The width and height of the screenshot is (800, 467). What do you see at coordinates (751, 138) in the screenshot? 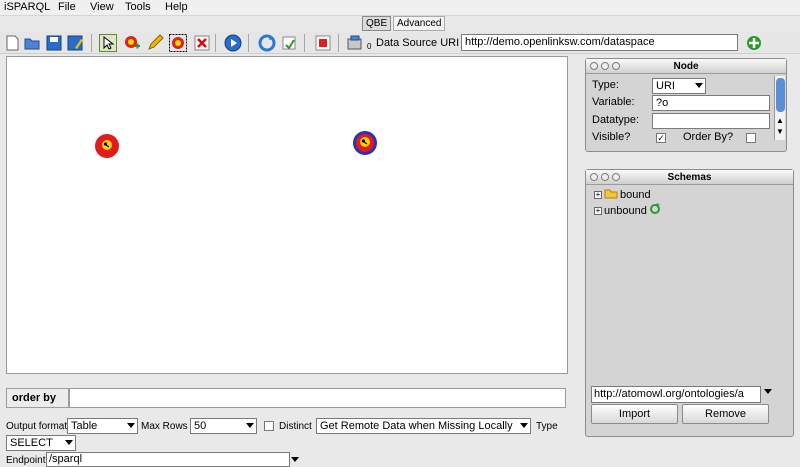
I see `orderby-checkbox` at bounding box center [751, 138].